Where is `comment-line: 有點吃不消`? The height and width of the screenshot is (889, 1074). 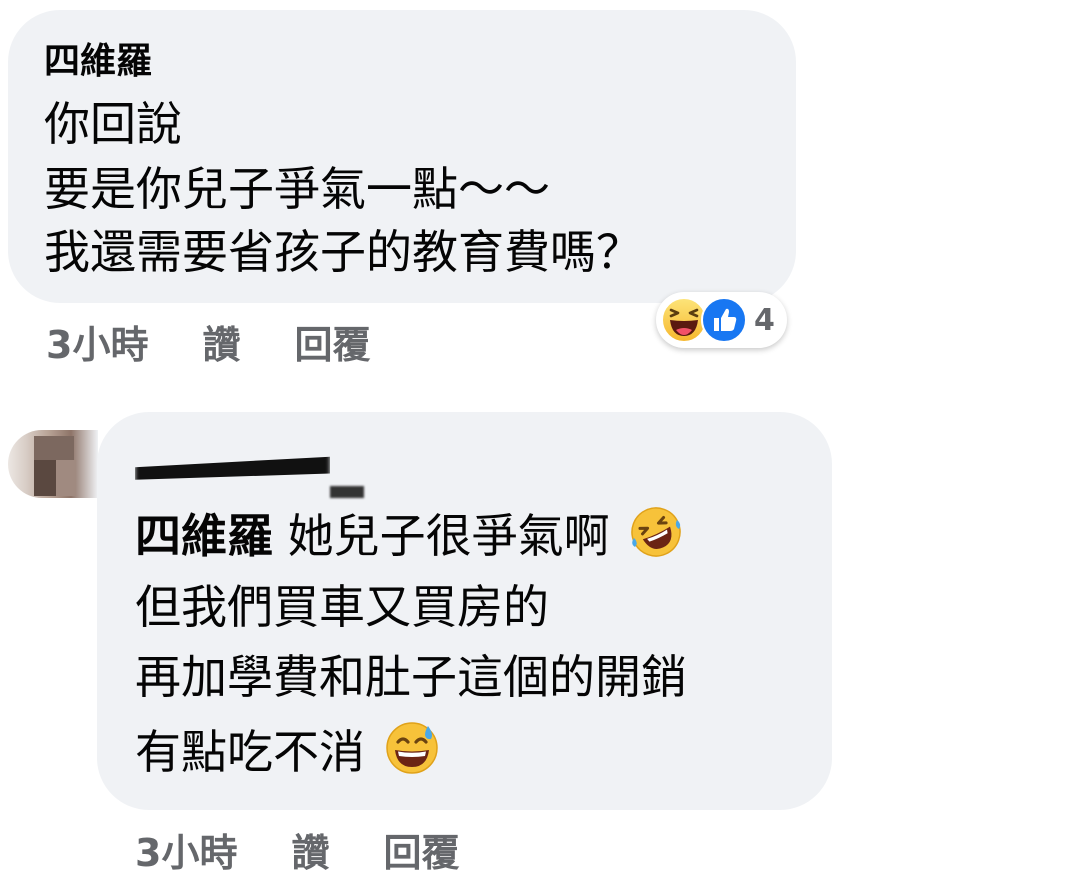 comment-line: 有點吃不消 is located at coordinates (287, 752).